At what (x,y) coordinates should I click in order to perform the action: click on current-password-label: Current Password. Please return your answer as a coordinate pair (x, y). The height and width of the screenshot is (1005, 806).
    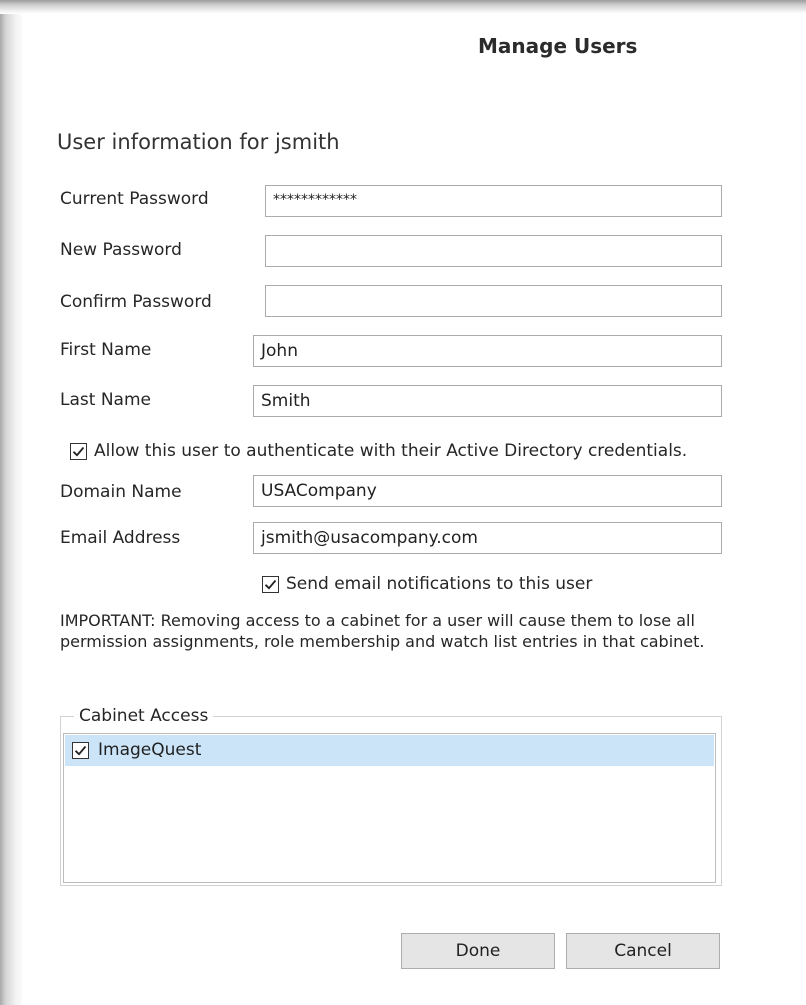
    Looking at the image, I should click on (134, 199).